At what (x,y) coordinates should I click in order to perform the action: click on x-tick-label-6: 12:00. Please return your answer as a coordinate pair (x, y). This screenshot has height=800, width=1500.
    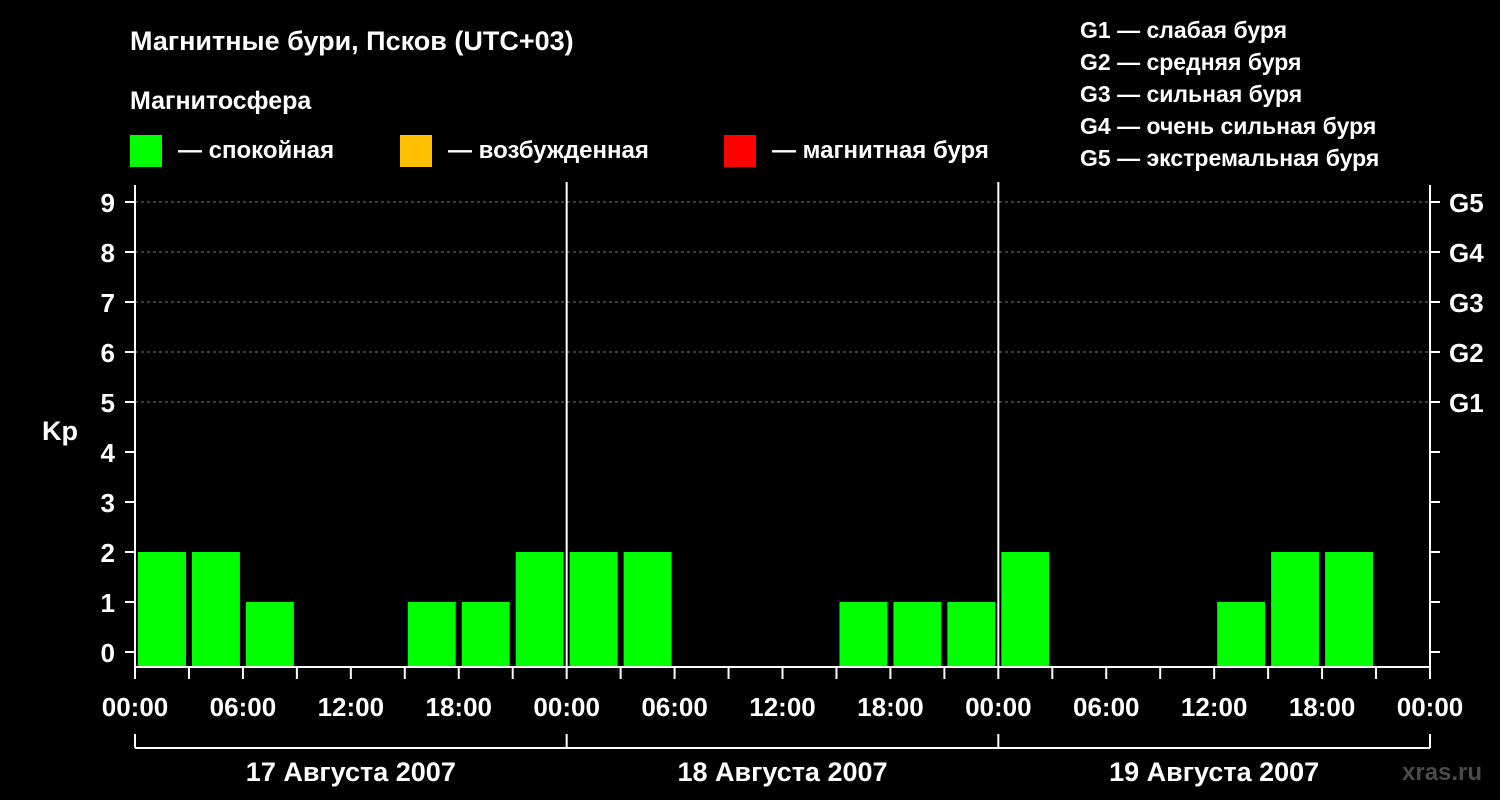
    Looking at the image, I should click on (782, 707).